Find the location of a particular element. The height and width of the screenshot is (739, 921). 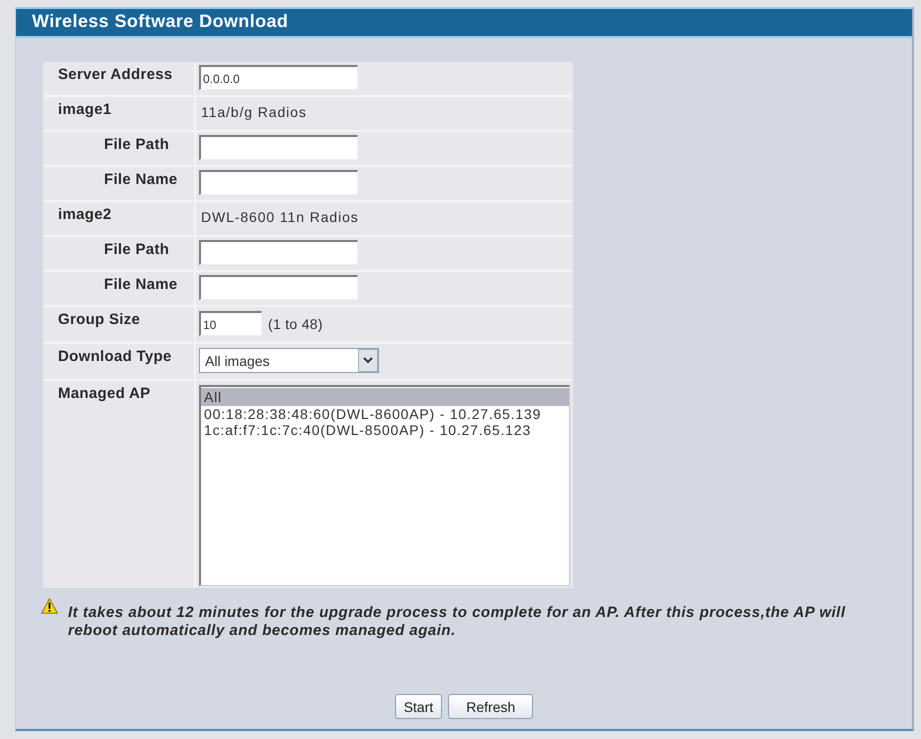

field-label: Server Address is located at coordinates (118, 78).